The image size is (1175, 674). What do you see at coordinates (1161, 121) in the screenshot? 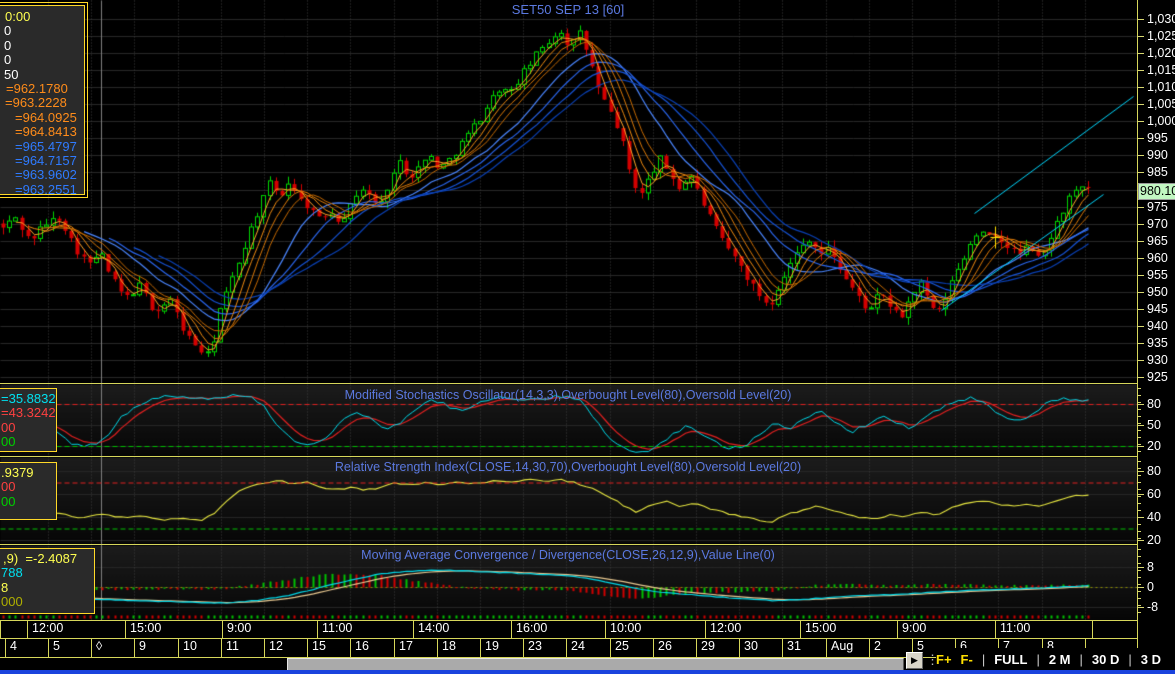
I see `price-axis-label: 1,000` at bounding box center [1161, 121].